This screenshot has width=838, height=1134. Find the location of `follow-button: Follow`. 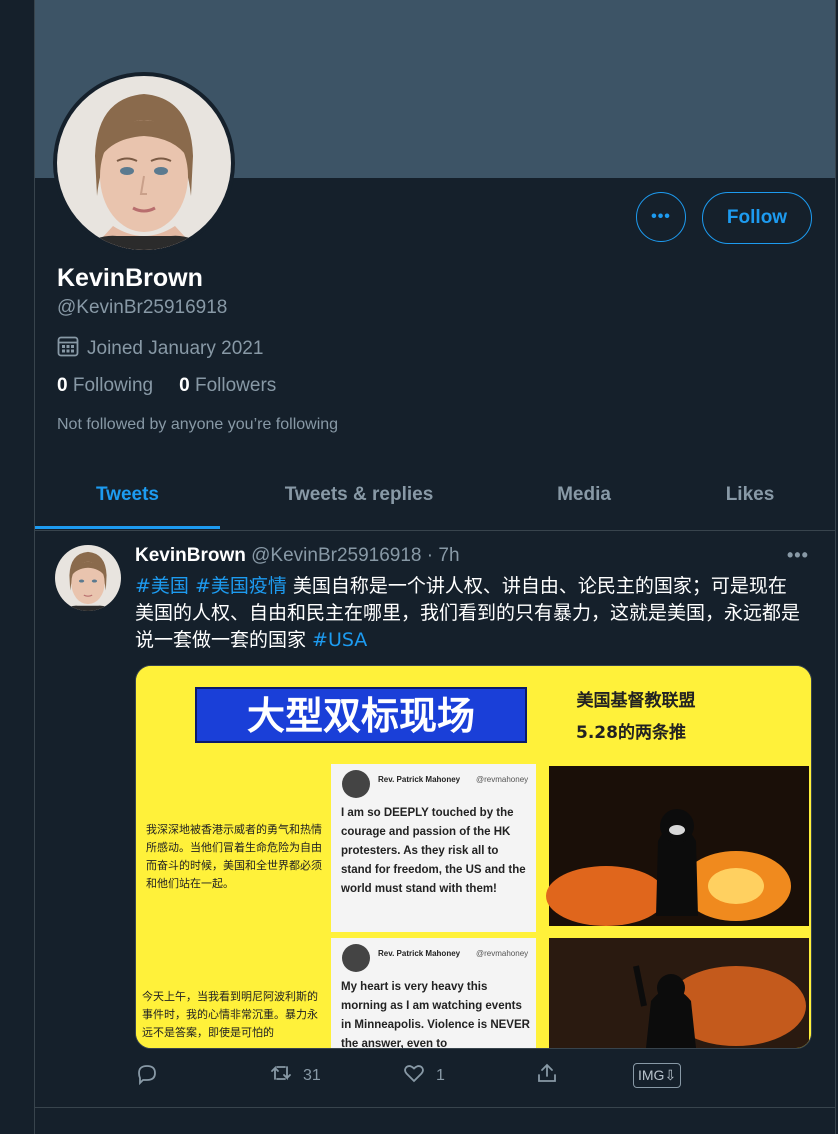

follow-button: Follow is located at coordinates (757, 218).